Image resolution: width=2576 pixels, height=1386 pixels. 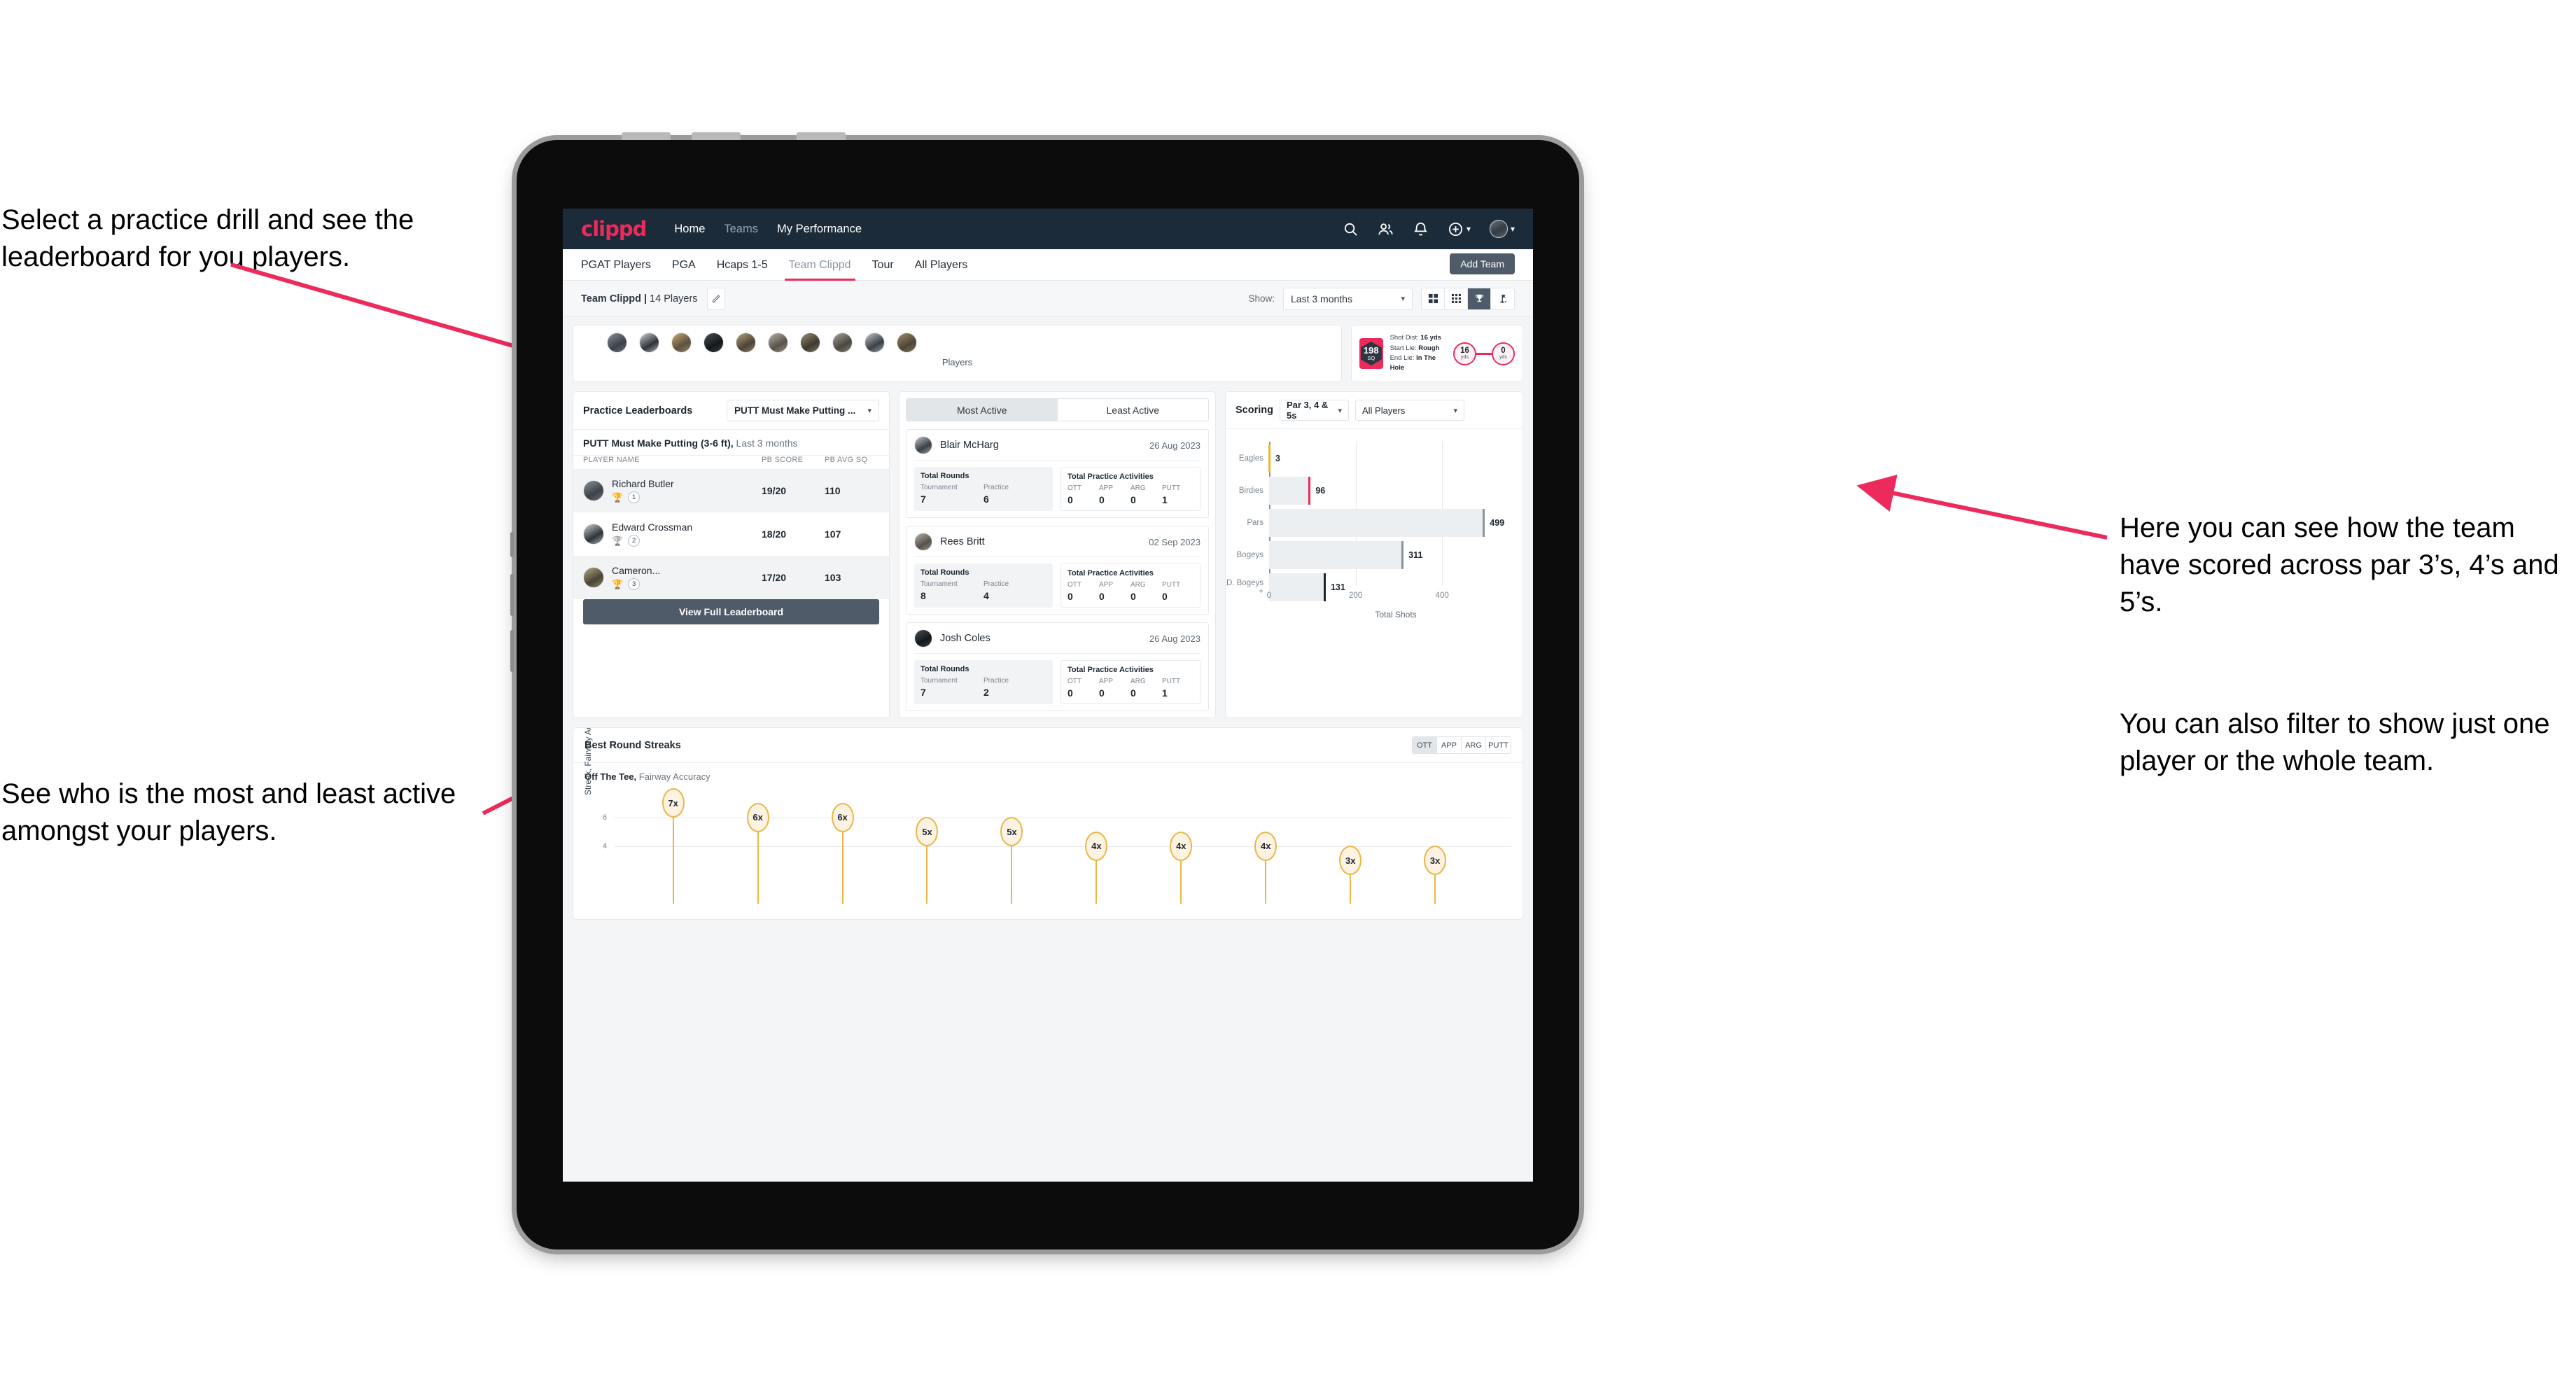 I want to click on view-toggle-flag, so click(x=1502, y=298).